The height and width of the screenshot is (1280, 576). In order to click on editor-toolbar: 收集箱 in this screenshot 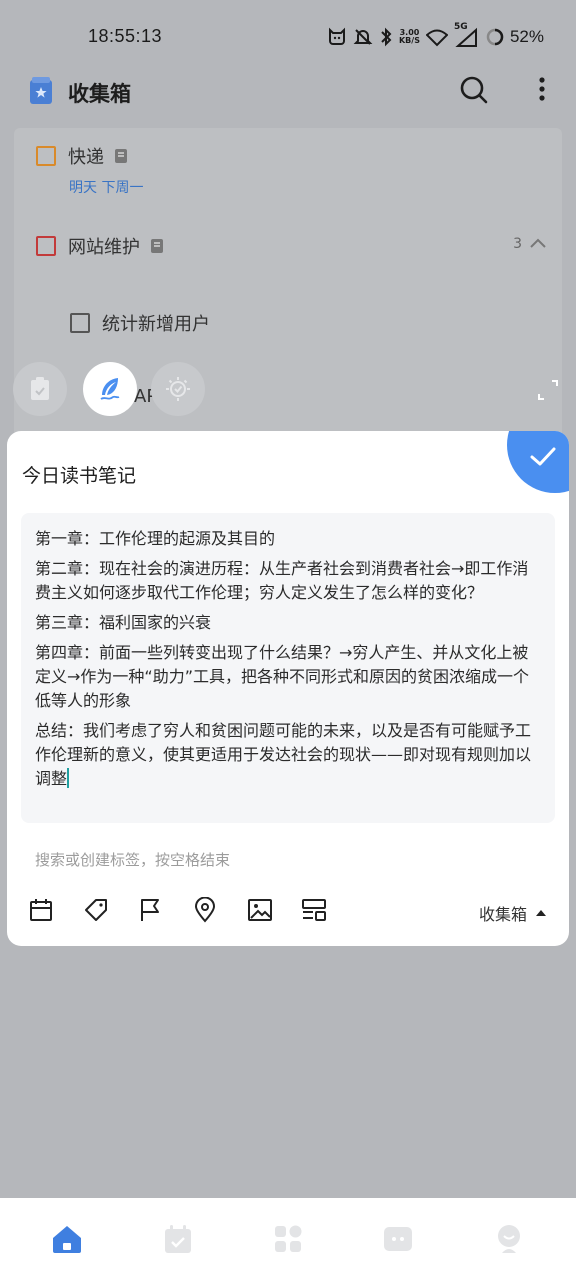, I will do `click(288, 912)`.